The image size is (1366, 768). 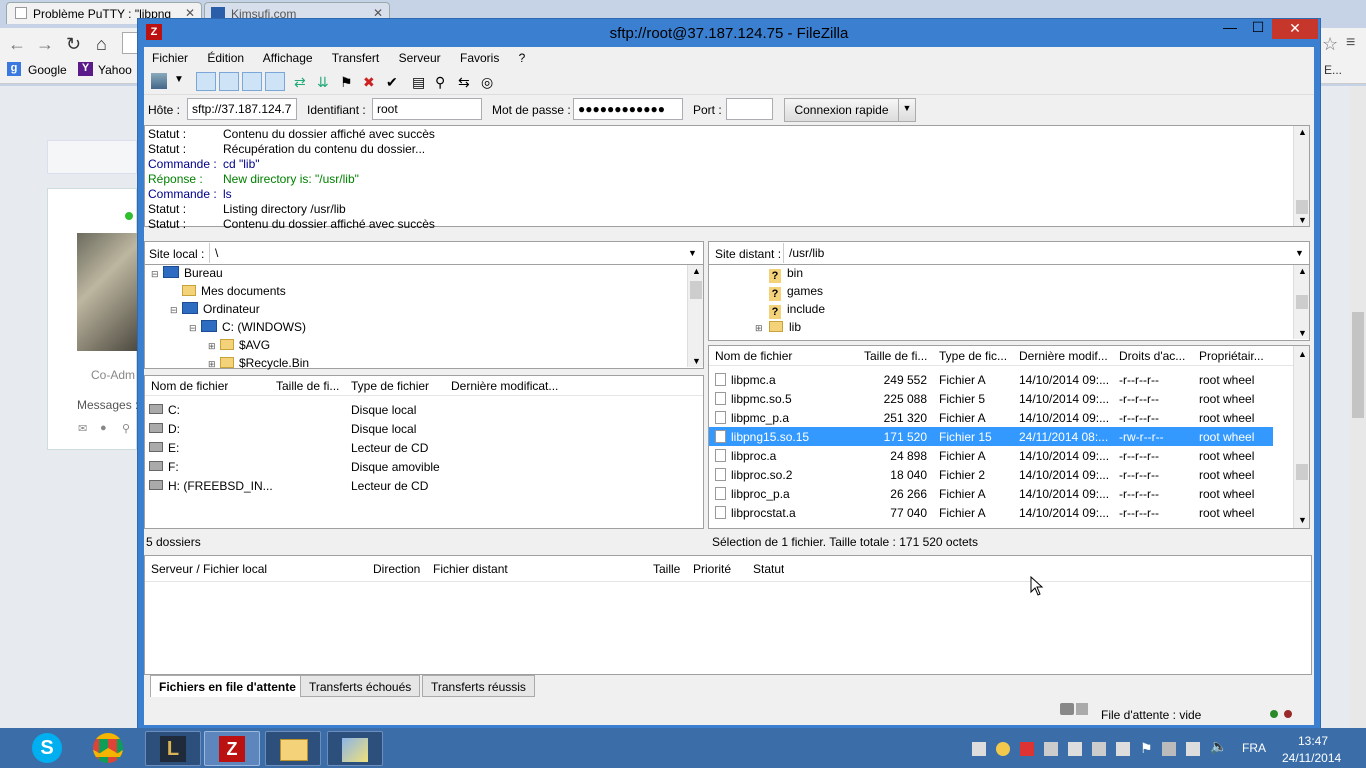 I want to click on compare-icon: ⚲, so click(x=440, y=82).